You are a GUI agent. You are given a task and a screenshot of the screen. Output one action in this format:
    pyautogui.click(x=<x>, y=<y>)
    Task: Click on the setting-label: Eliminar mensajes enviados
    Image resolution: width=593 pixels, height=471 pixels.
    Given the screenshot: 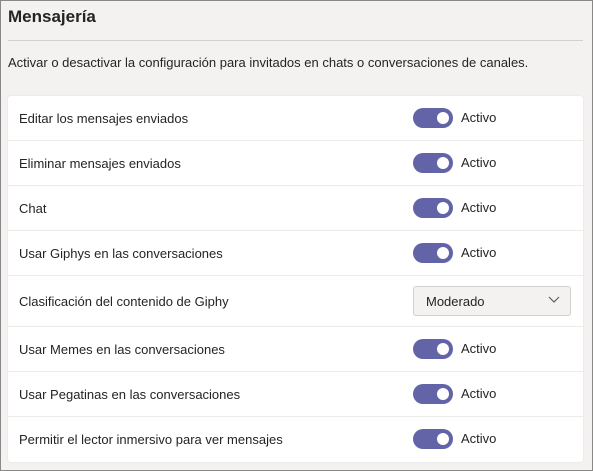 What is the action you would take?
    pyautogui.click(x=100, y=163)
    